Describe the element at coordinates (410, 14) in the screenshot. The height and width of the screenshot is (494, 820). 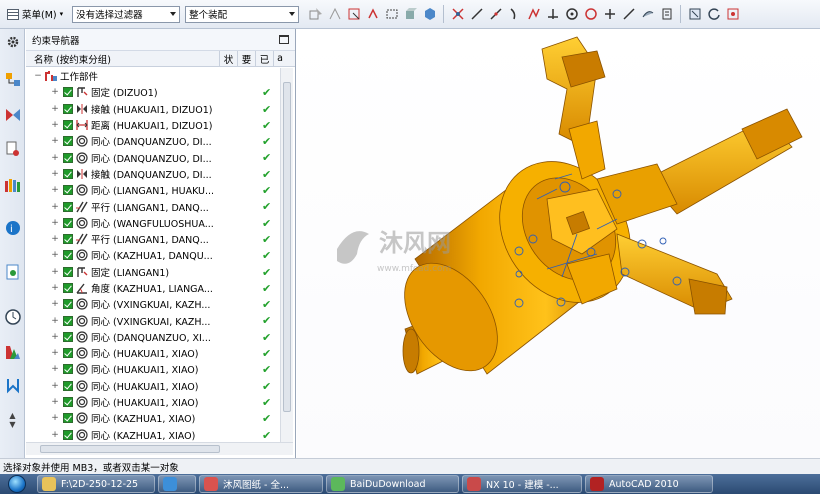
I see `part-filter-icon` at that location.